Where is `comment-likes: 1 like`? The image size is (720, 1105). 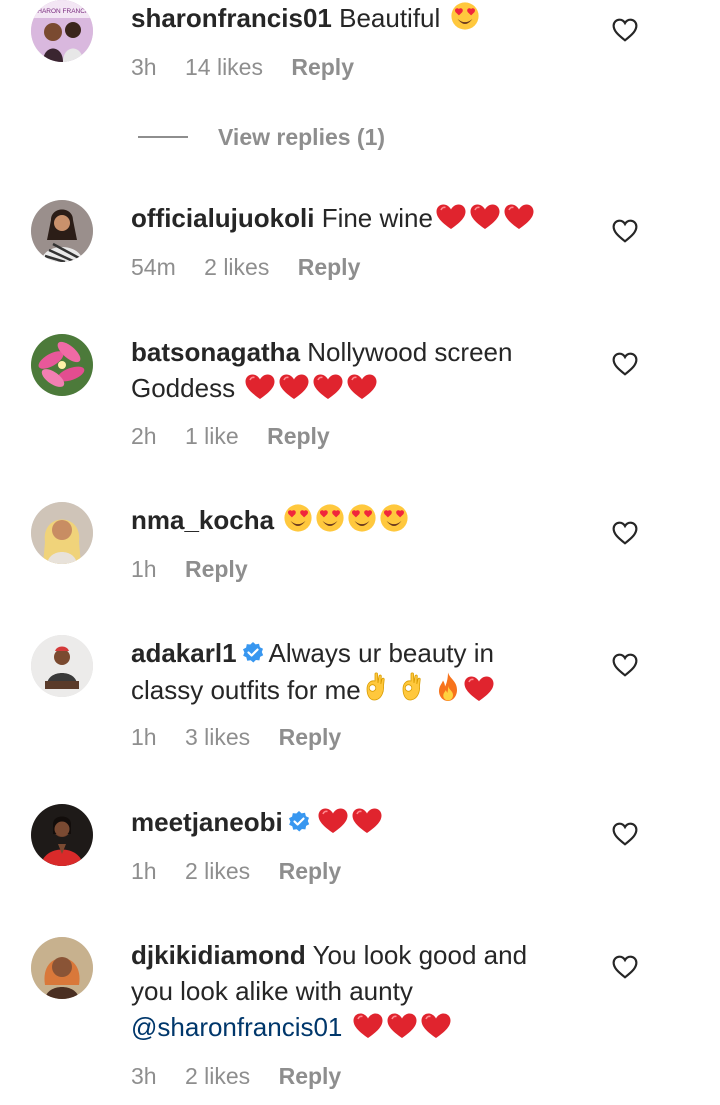 comment-likes: 1 like is located at coordinates (212, 436).